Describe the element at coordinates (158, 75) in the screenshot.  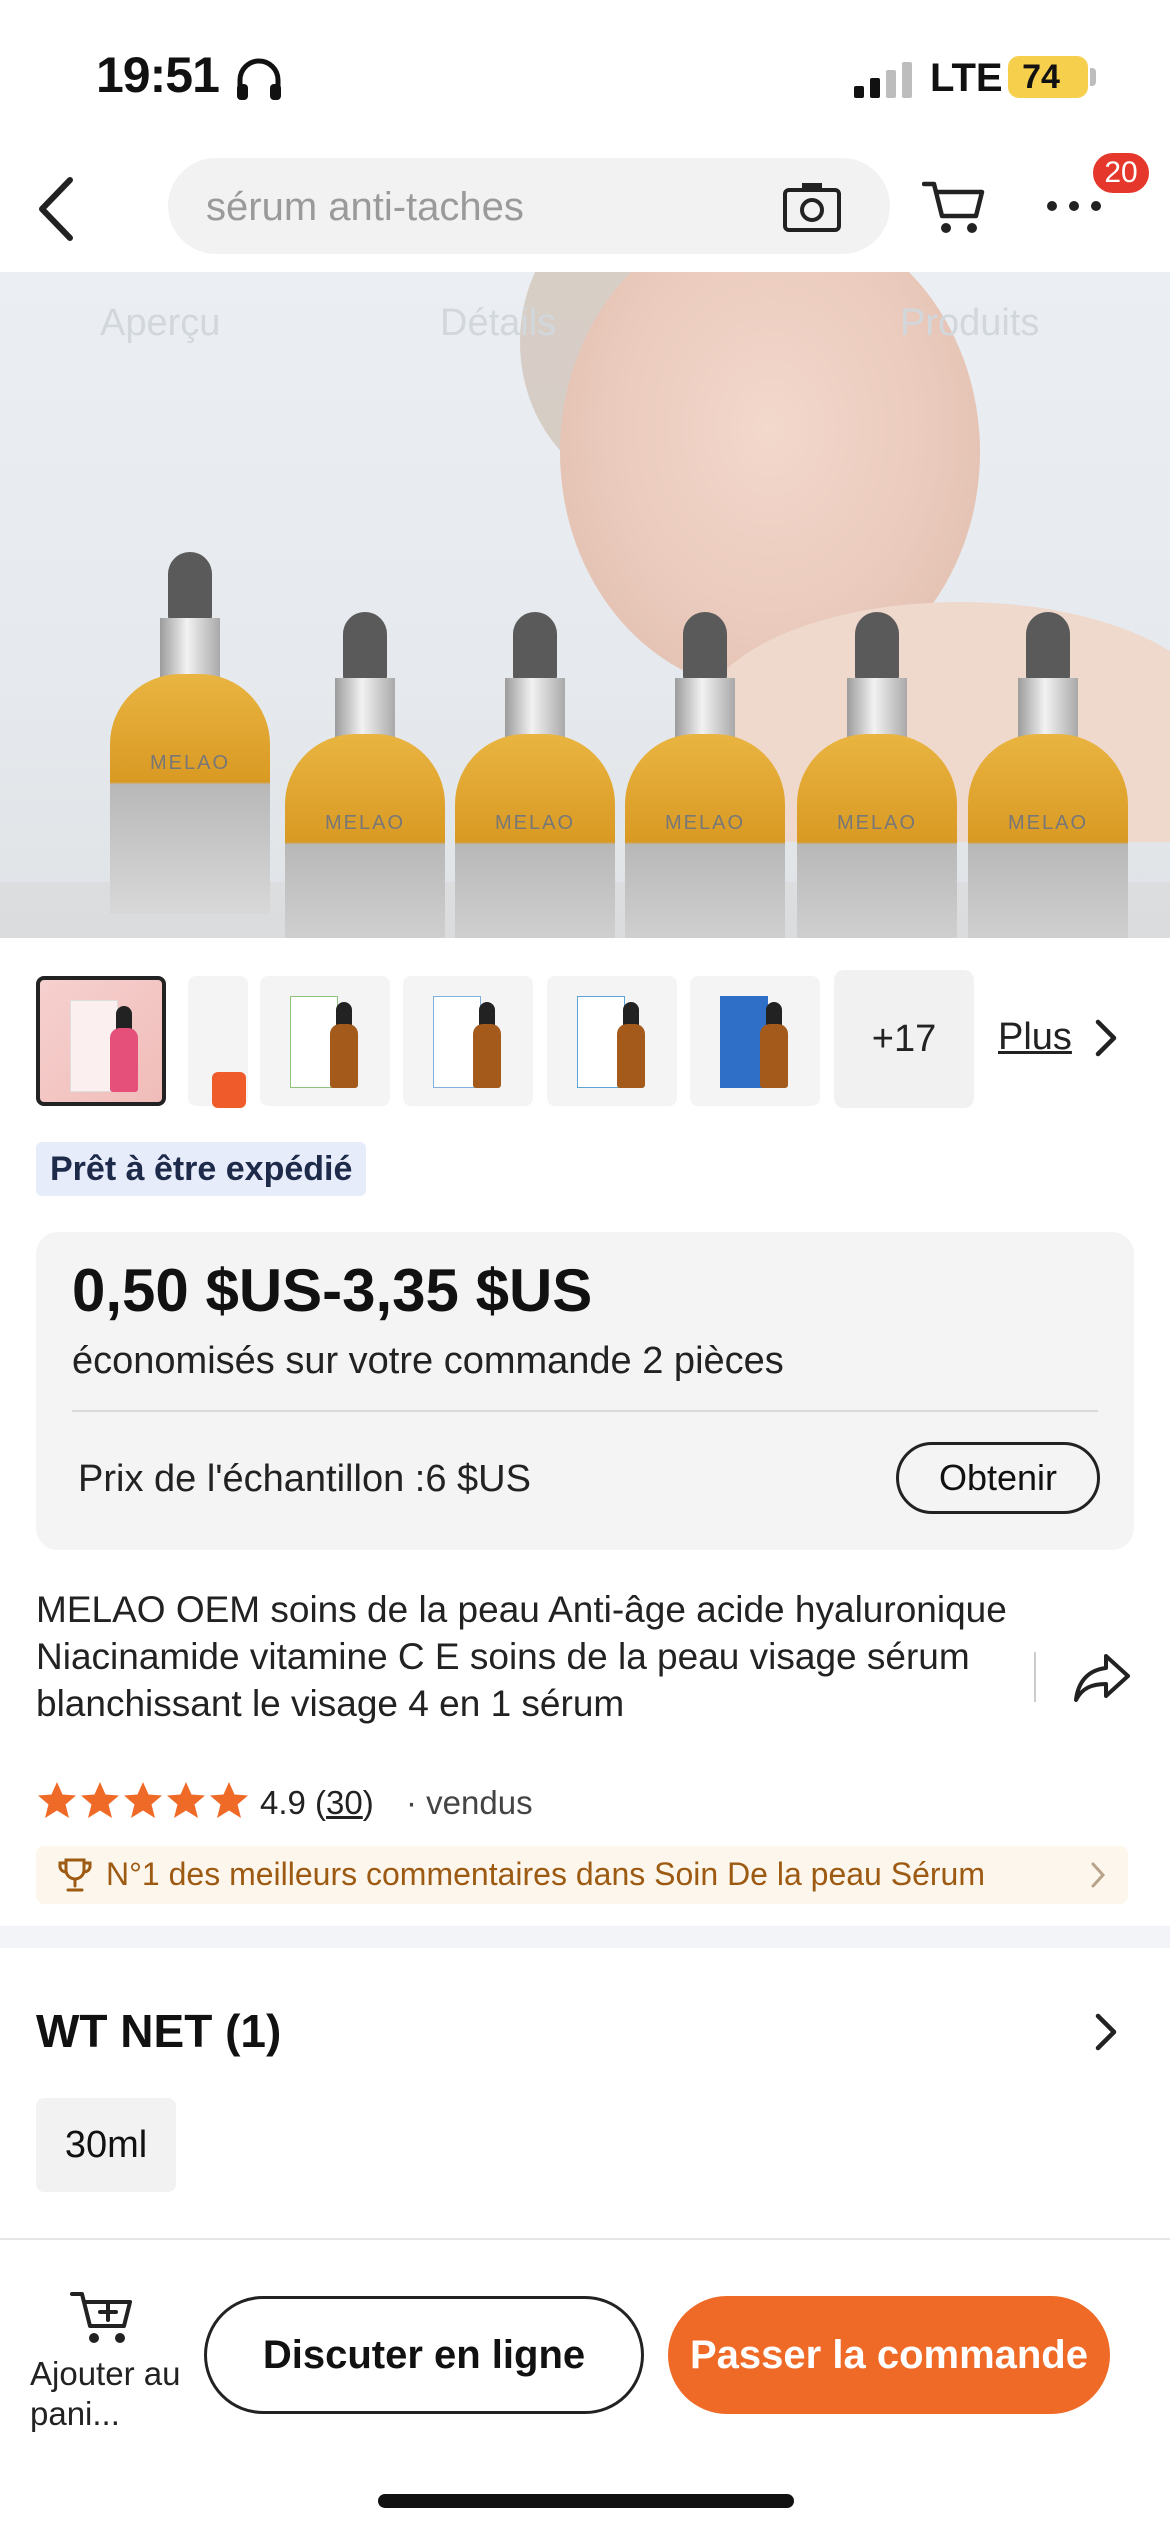
I see `status-time: 19:51` at that location.